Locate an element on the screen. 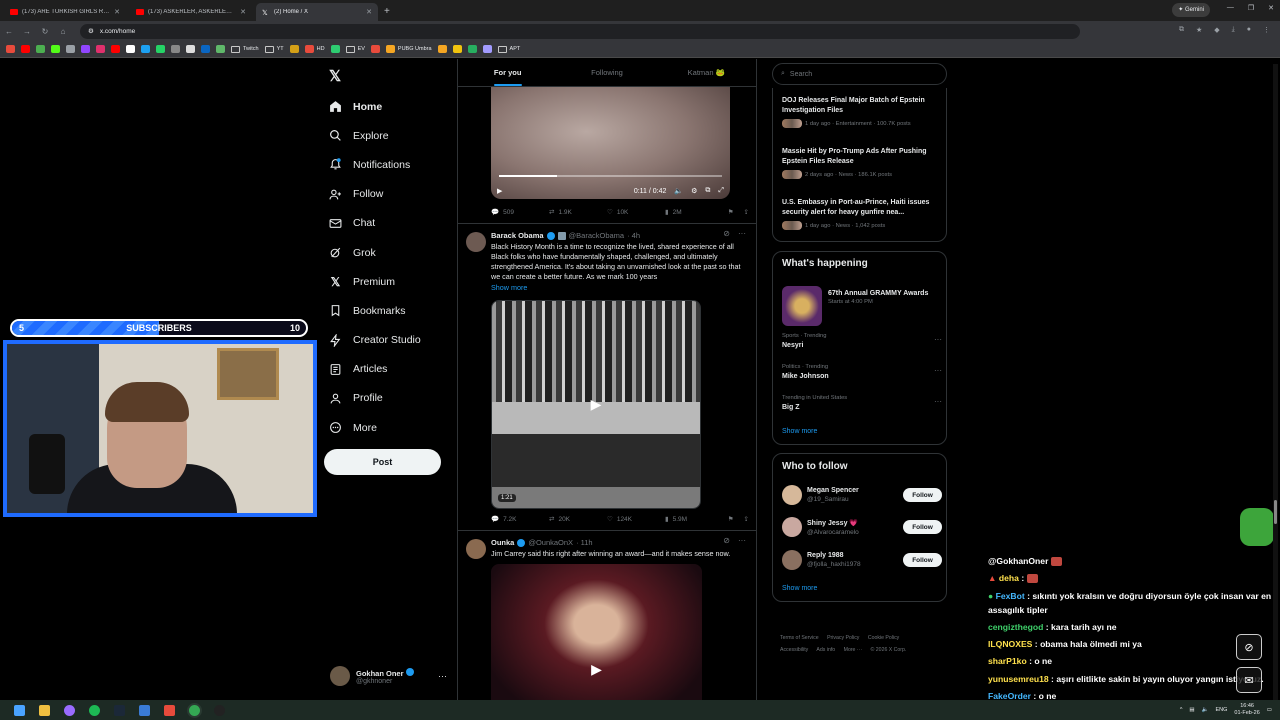 The width and height of the screenshot is (1280, 720). post-video: ▶ is located at coordinates (596, 632).